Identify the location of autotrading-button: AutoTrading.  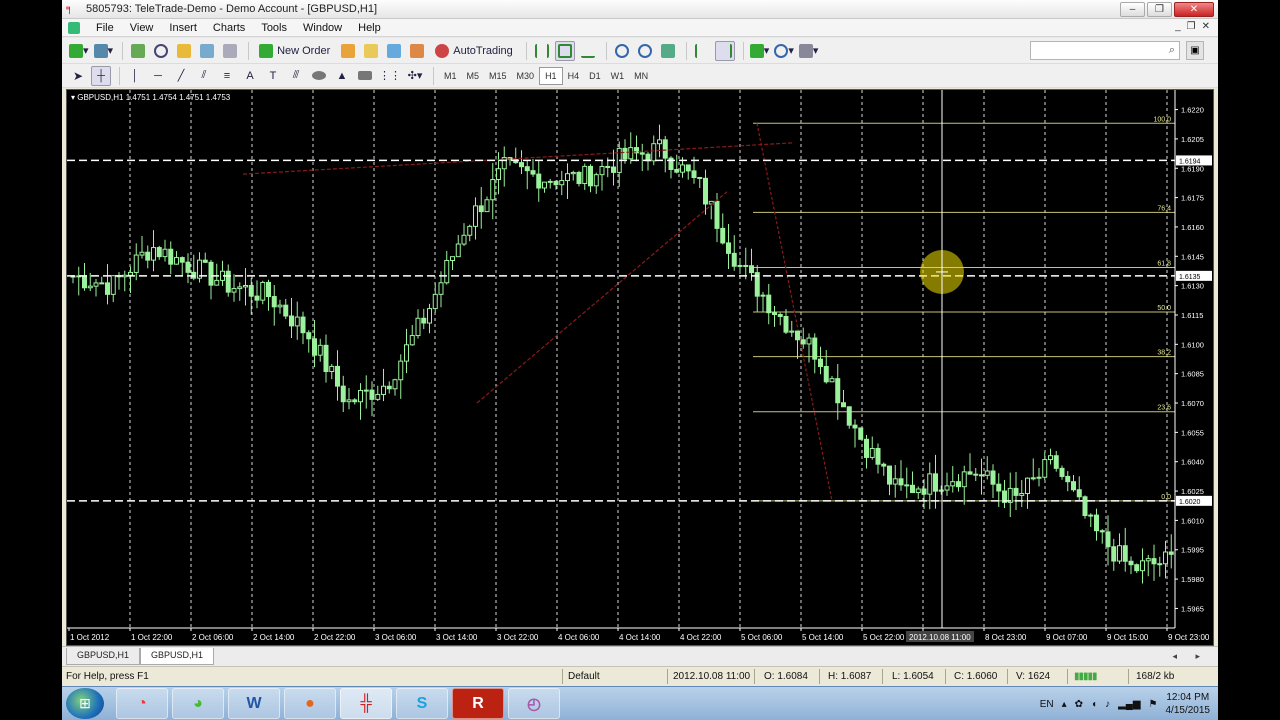
(474, 51).